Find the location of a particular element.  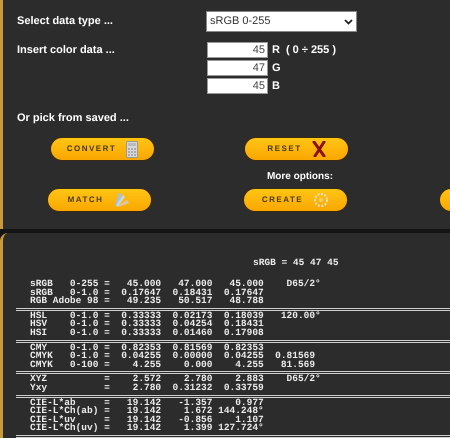

range-label: ( 0 ÷ 255 ) is located at coordinates (311, 50).